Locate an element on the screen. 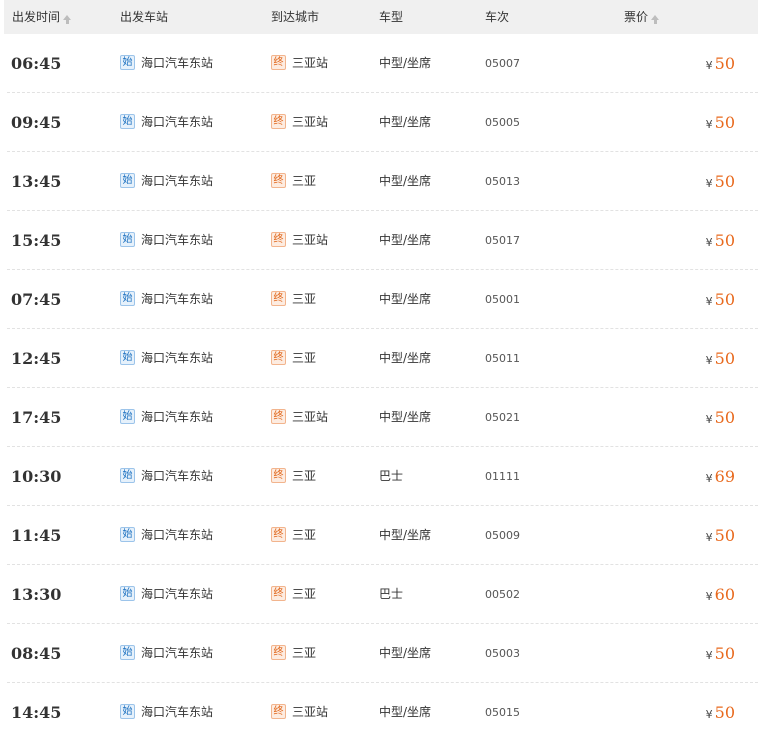 The image size is (759, 744). trip-number: 01111 is located at coordinates (502, 476).